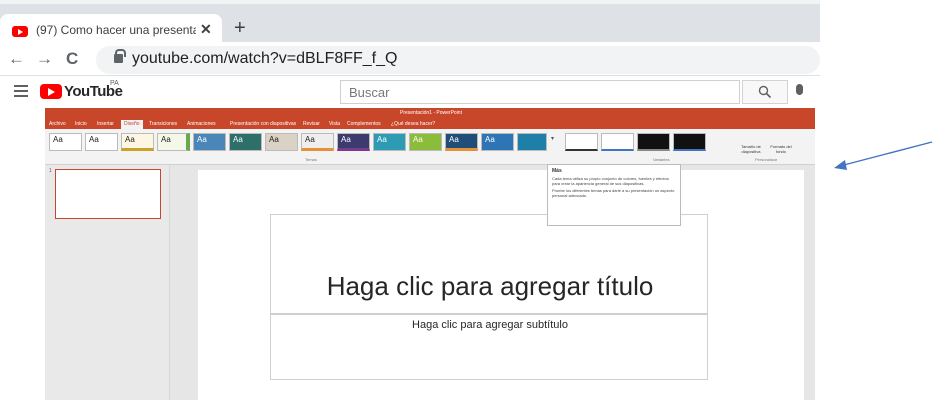  I want to click on subtitle-placeholder: Haga clic para agregar subtítulo, so click(489, 347).